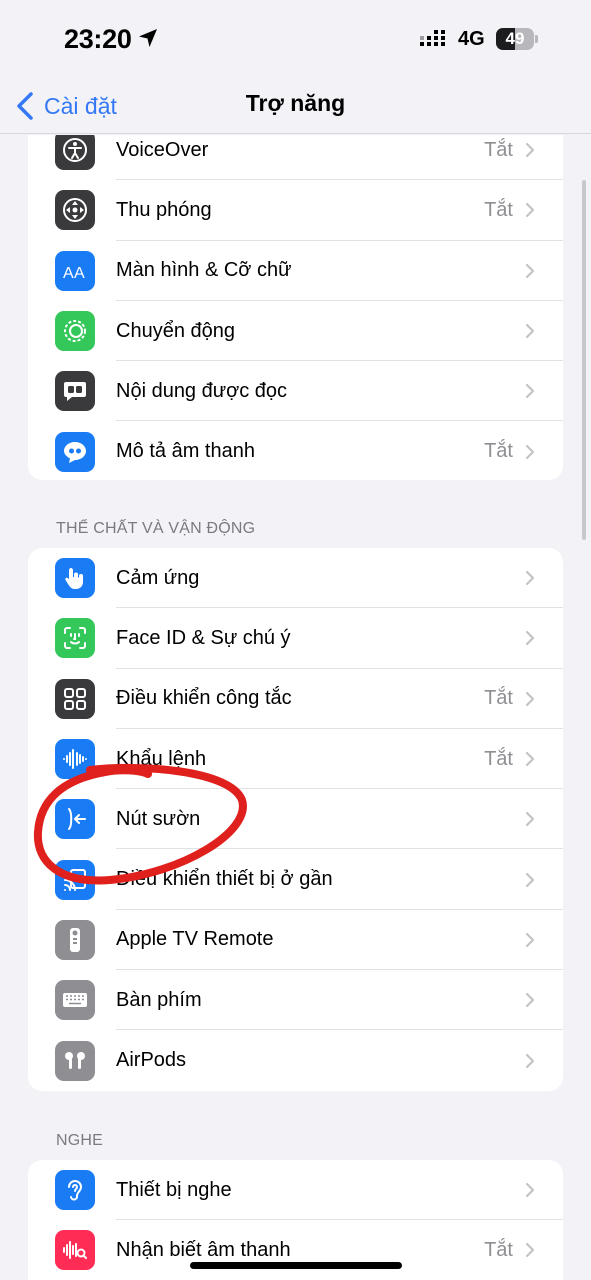  What do you see at coordinates (295, 450) in the screenshot?
I see `row-audio-descriptions: Mô tả âm thanh Tắt` at bounding box center [295, 450].